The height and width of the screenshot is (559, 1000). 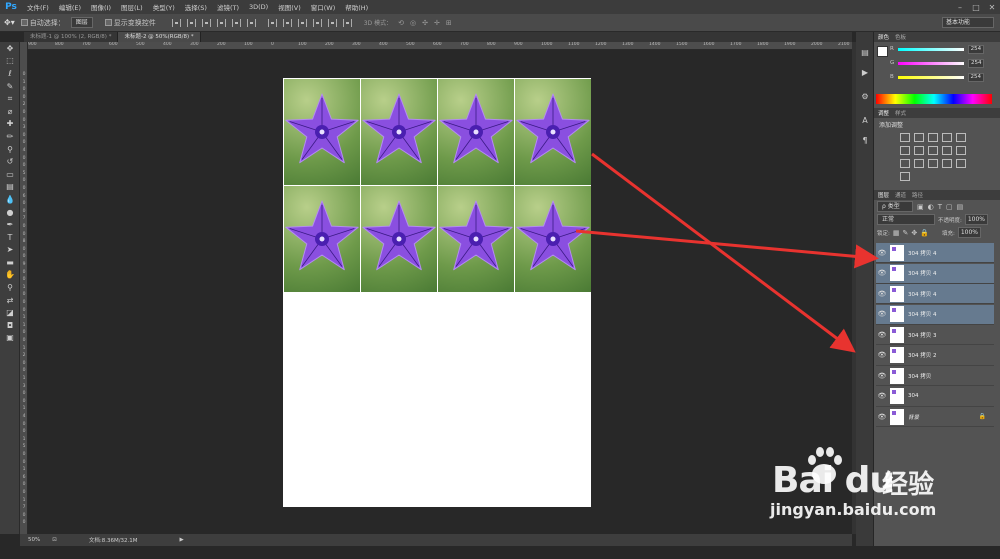 I want to click on posterize-icon, so click(x=933, y=163).